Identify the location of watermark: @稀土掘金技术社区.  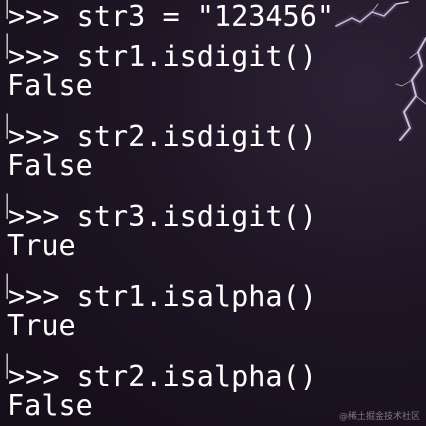
(379, 417).